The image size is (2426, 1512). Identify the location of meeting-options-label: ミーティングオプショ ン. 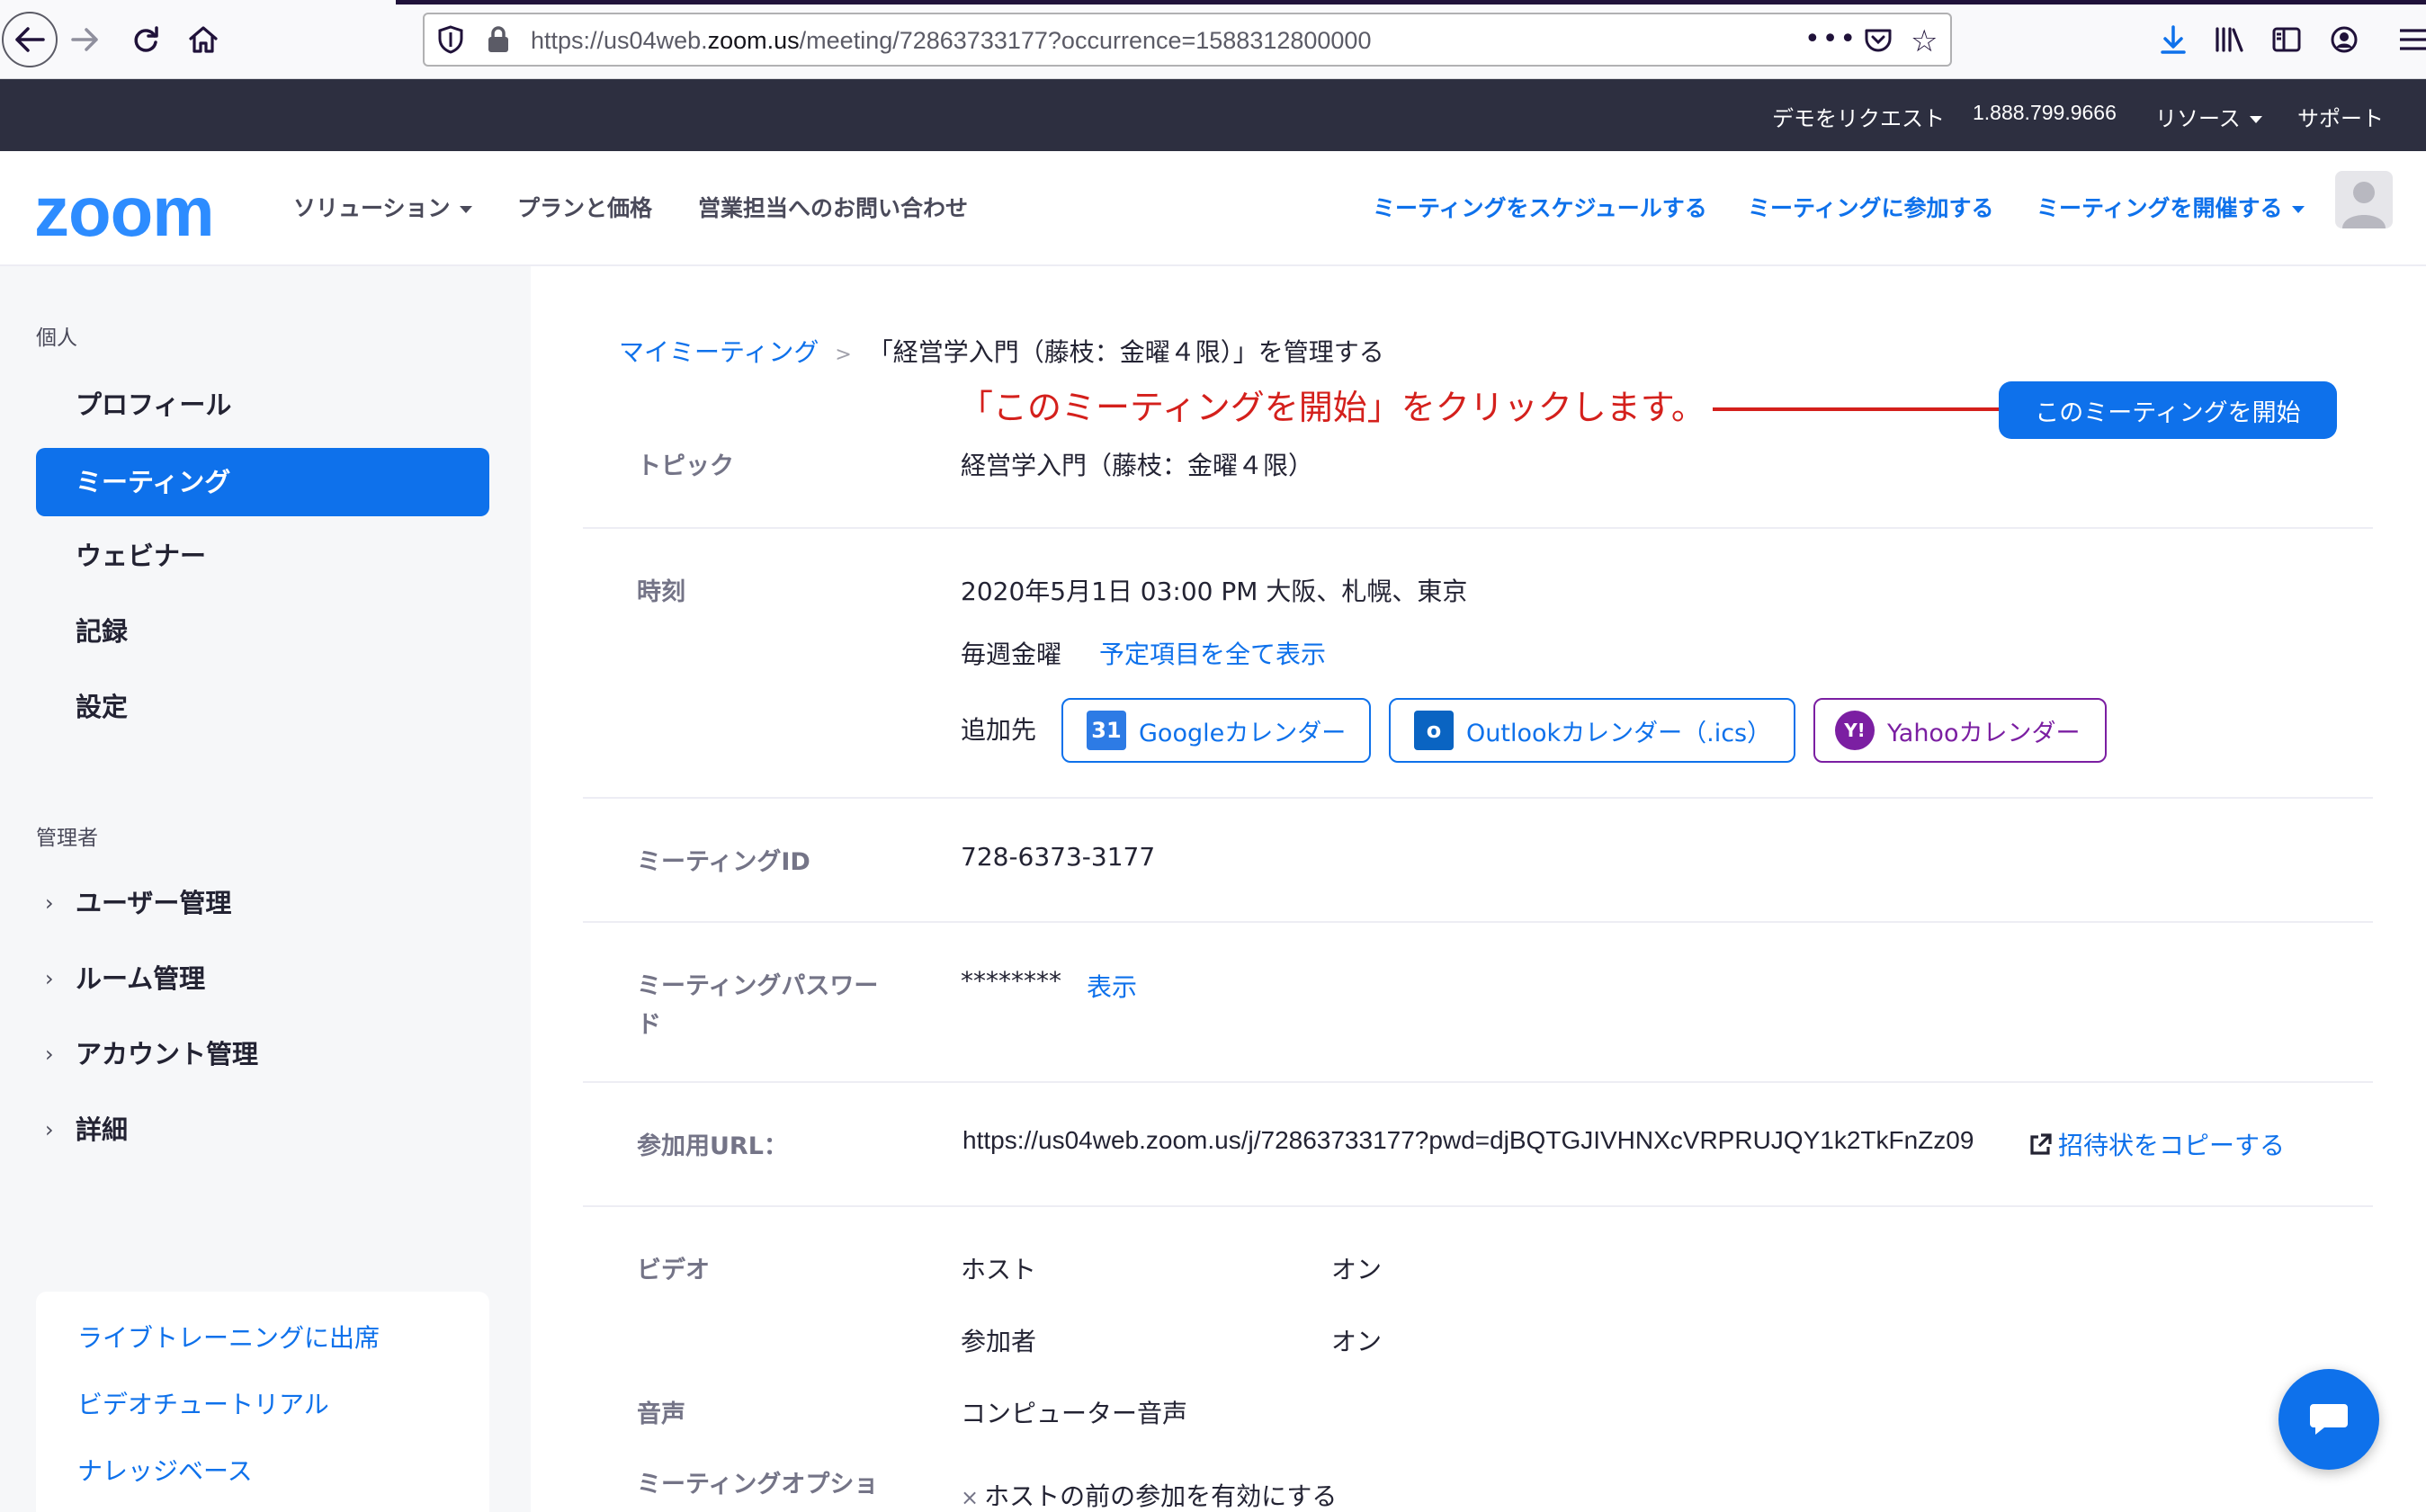
(757, 1488).